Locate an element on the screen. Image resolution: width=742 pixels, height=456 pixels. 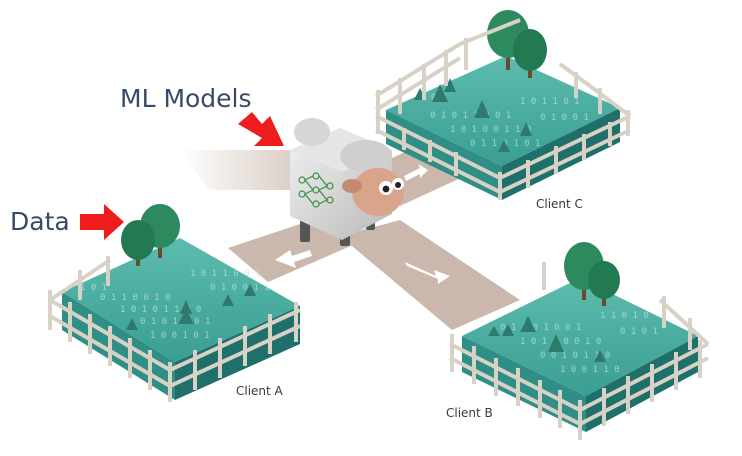
ml-models-label: ML Models is located at coordinates (186, 98).